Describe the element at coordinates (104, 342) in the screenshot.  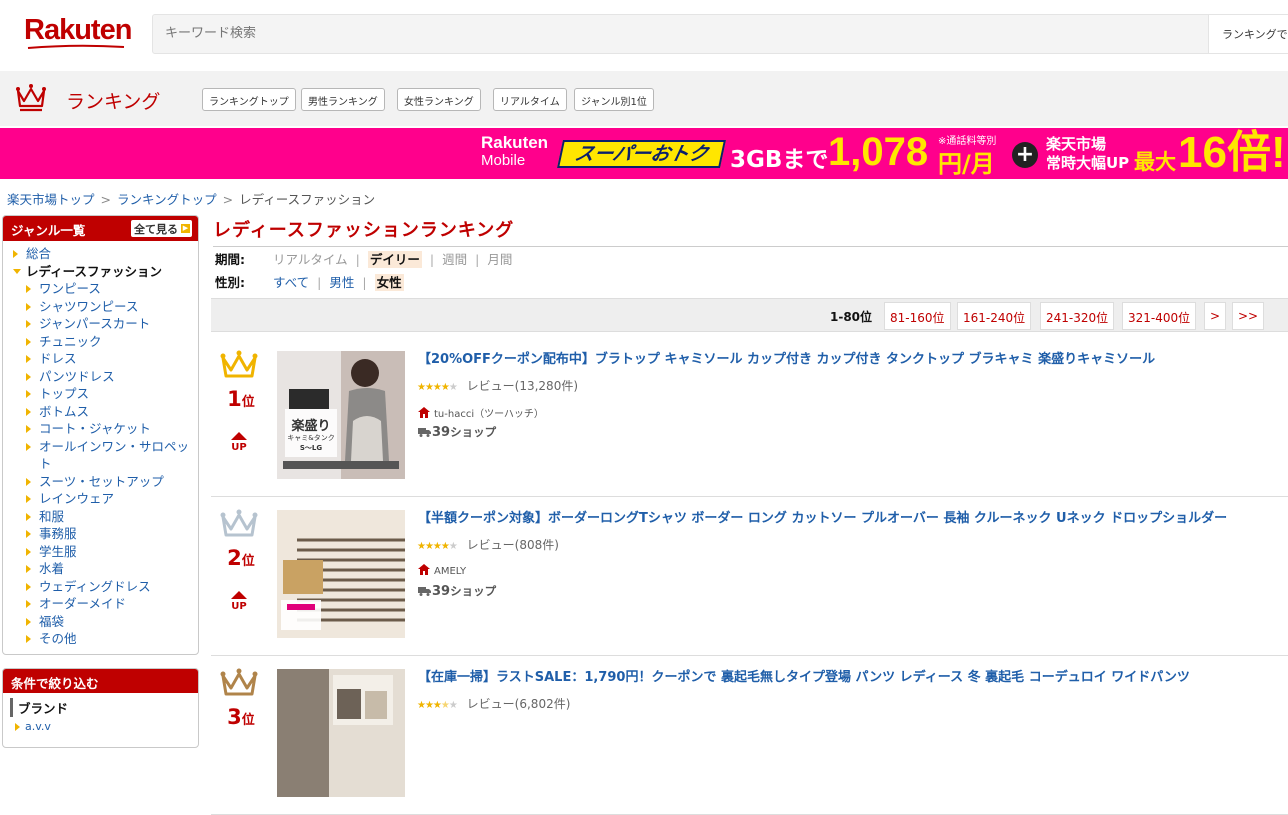
I see `sidebar-genre-item: チュニック` at that location.